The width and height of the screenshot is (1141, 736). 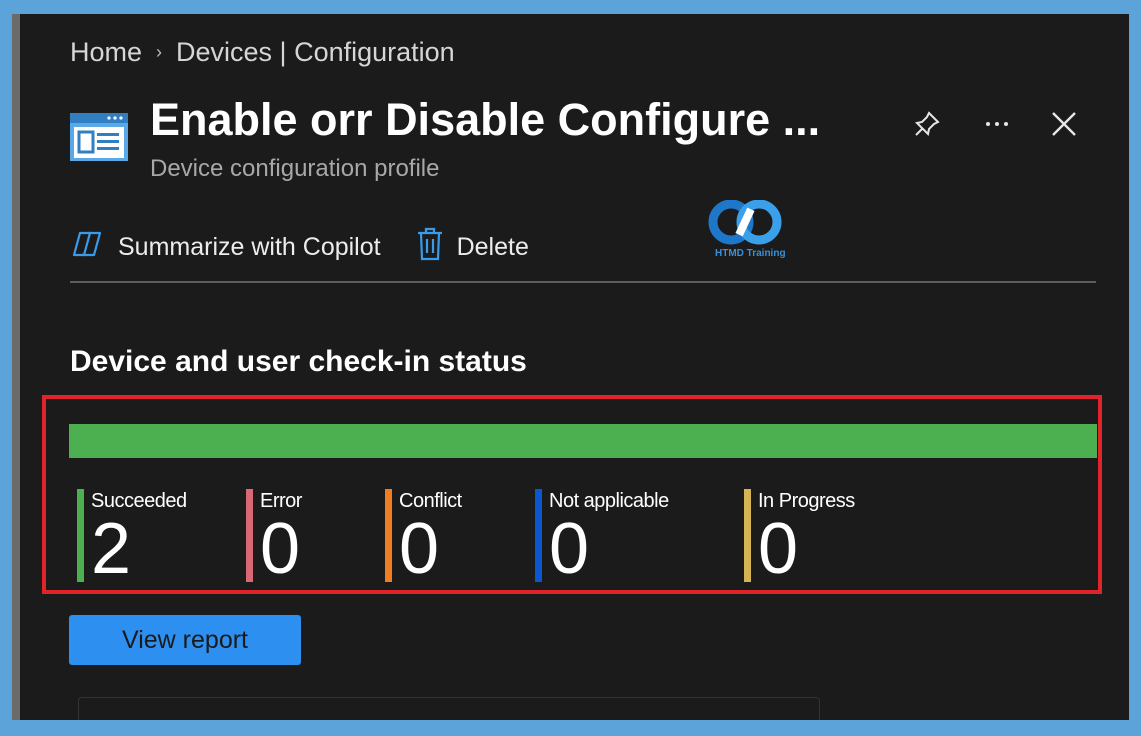 I want to click on trash-icon, so click(x=430, y=247).